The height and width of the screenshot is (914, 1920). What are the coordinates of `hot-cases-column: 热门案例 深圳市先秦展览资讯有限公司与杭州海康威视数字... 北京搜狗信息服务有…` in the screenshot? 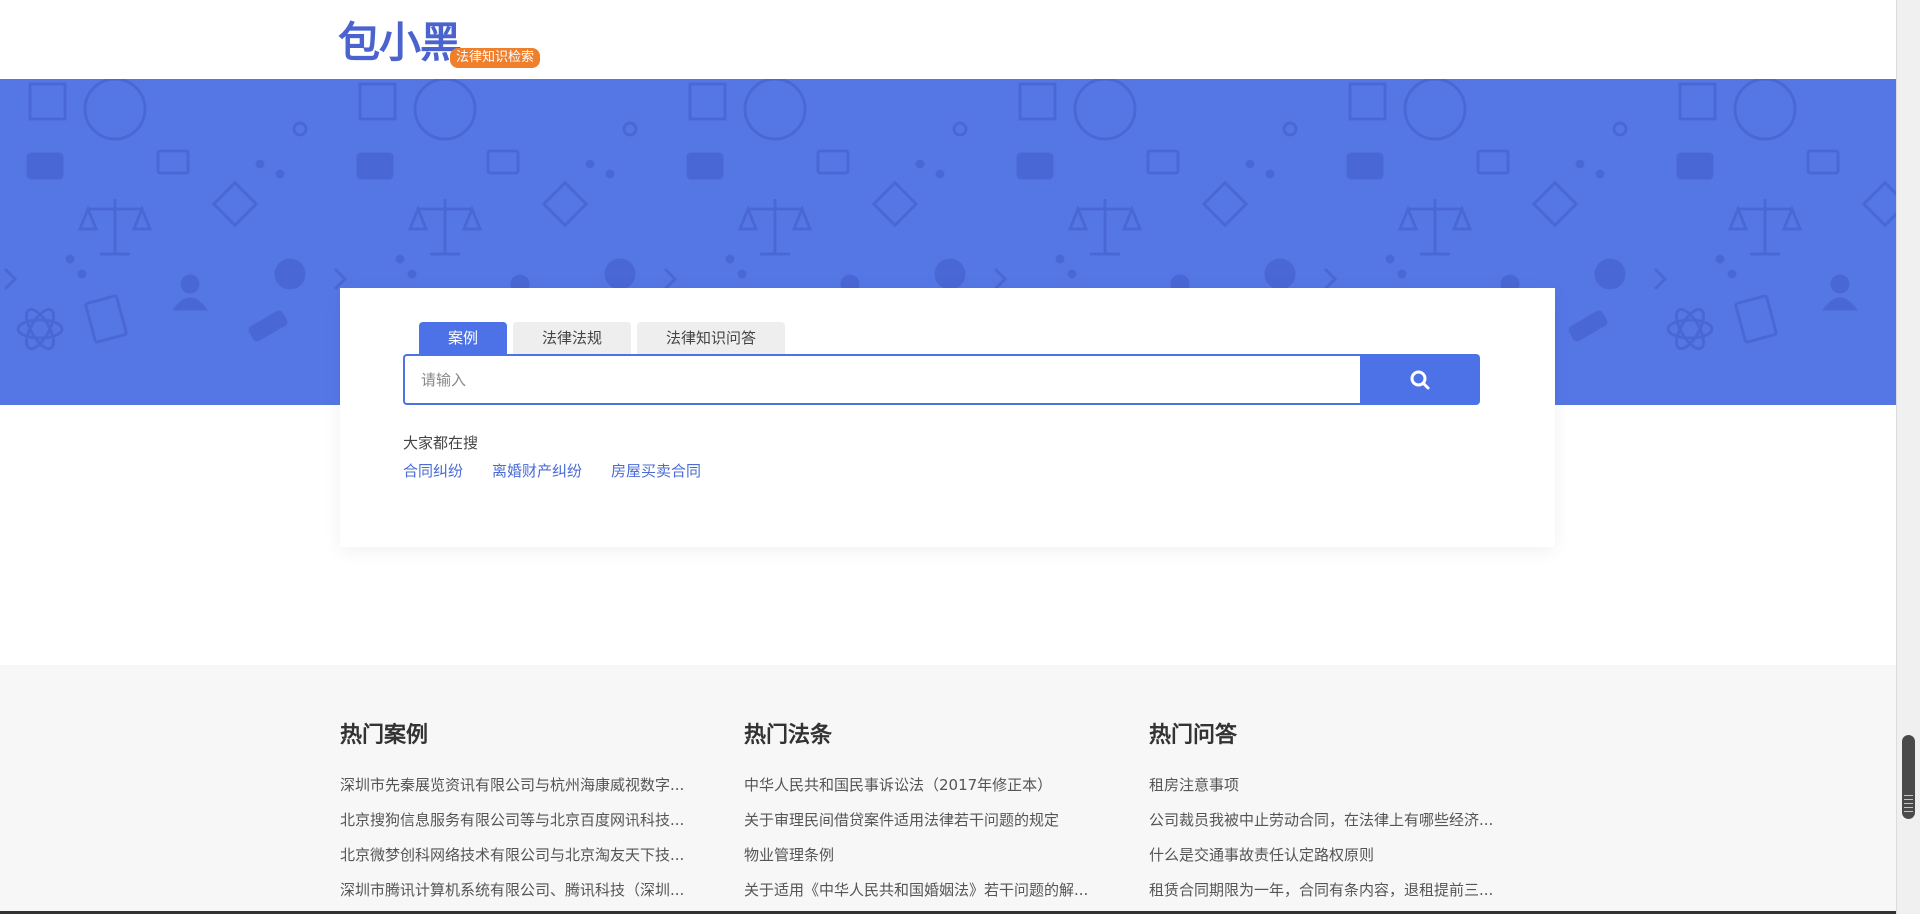 It's located at (520, 814).